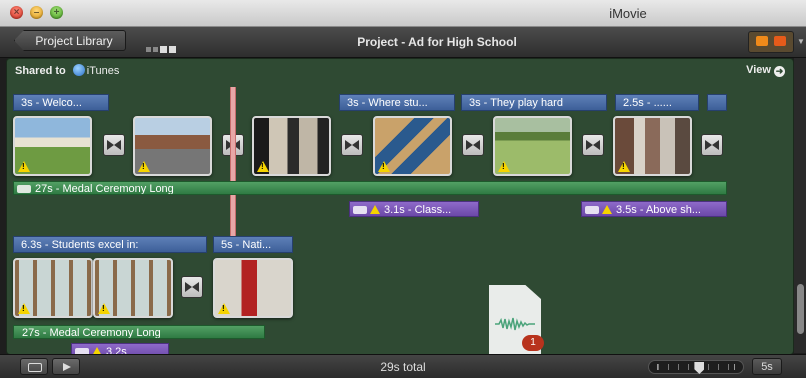 Image resolution: width=806 pixels, height=378 pixels. I want to click on zoom-slider-knob, so click(699, 368).